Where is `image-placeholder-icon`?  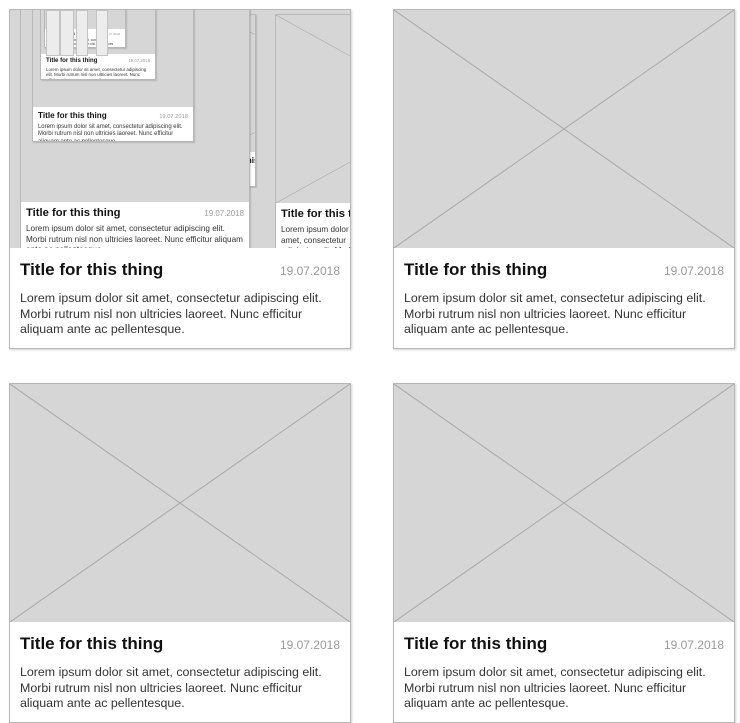 image-placeholder-icon is located at coordinates (313, 109).